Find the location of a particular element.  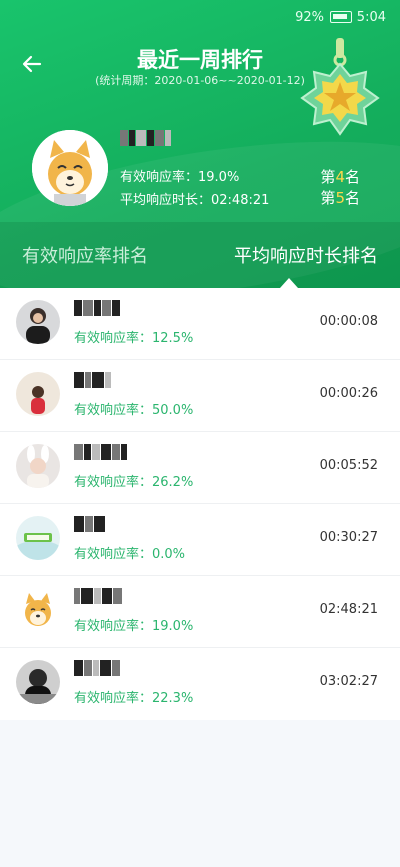

battery-icon is located at coordinates (341, 17).